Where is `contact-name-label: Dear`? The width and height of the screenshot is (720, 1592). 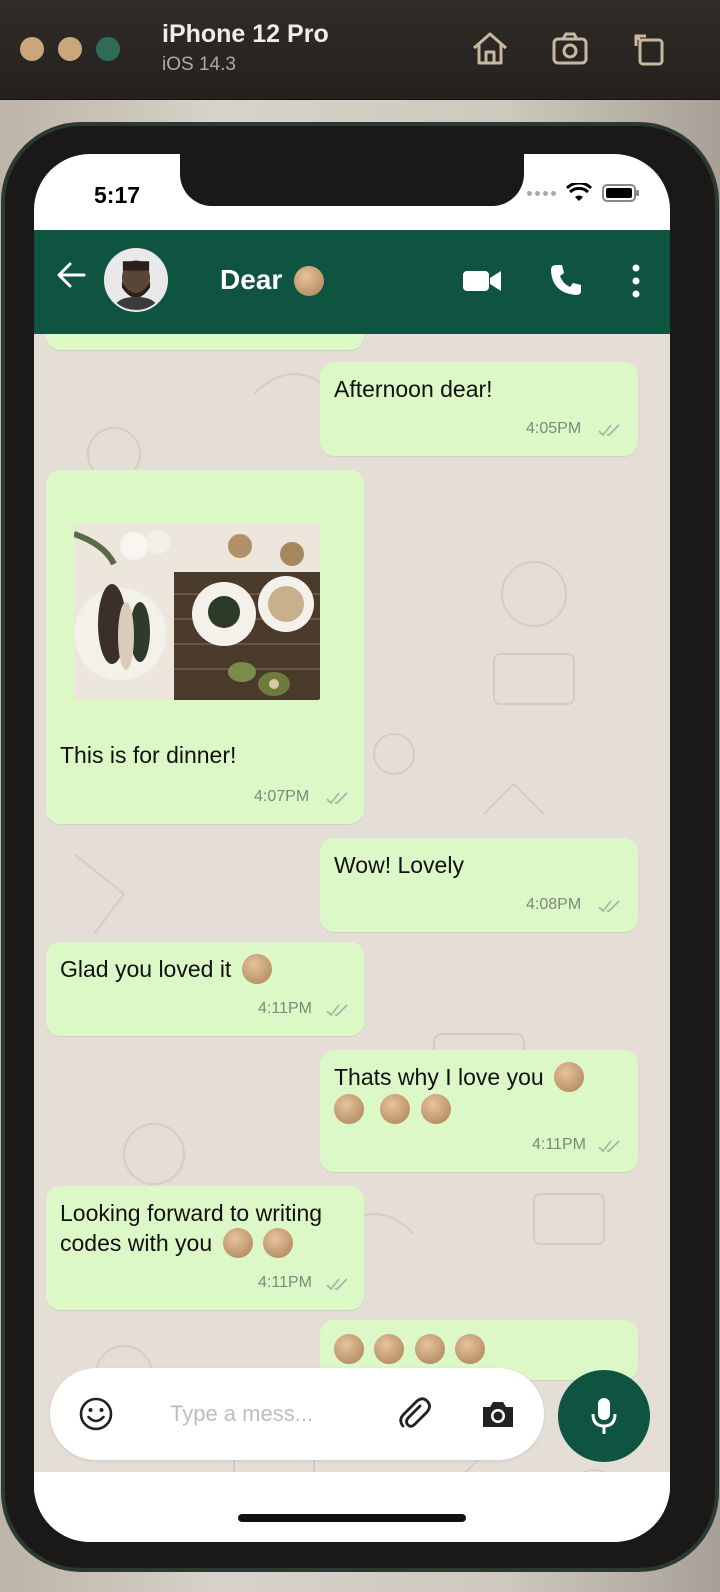 contact-name-label: Dear is located at coordinates (251, 279).